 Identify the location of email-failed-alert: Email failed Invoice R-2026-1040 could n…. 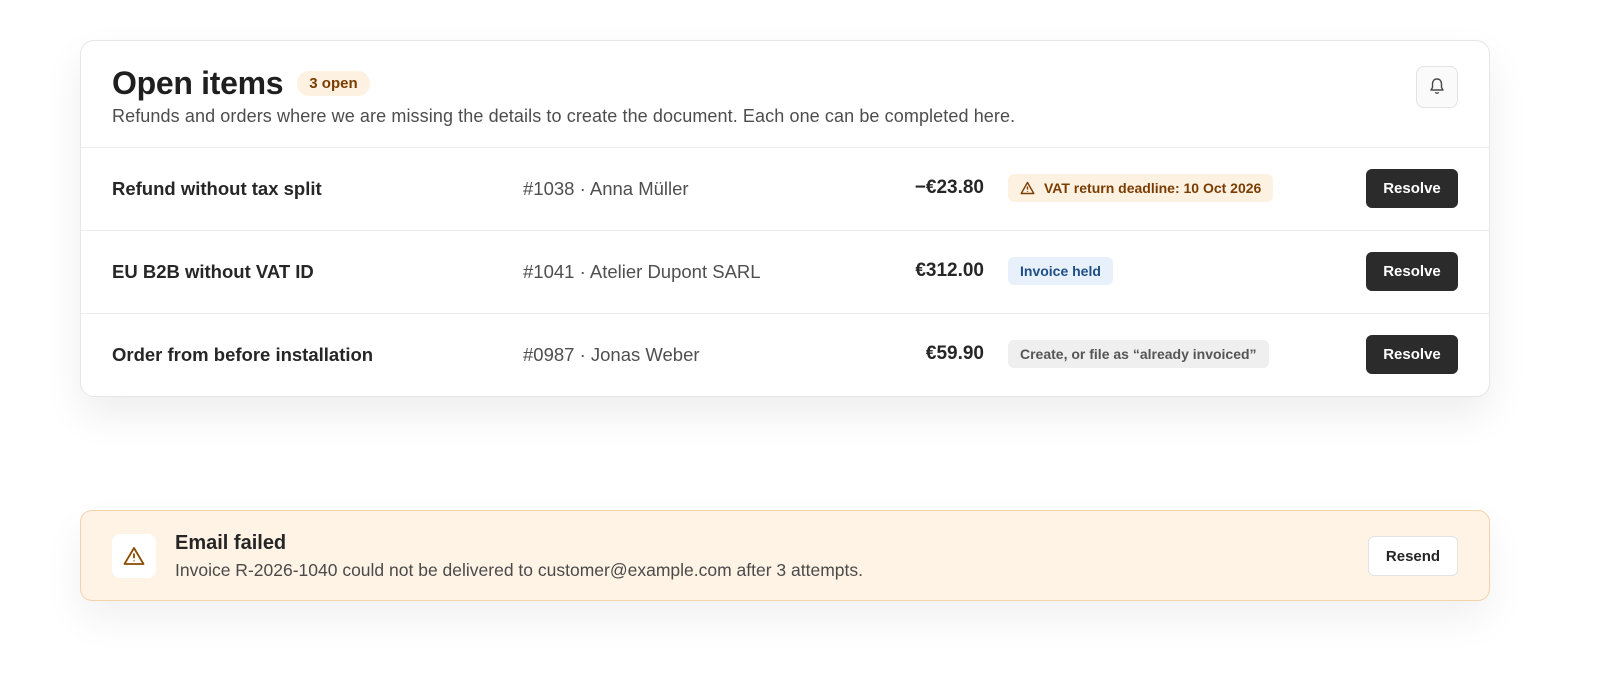
(785, 555).